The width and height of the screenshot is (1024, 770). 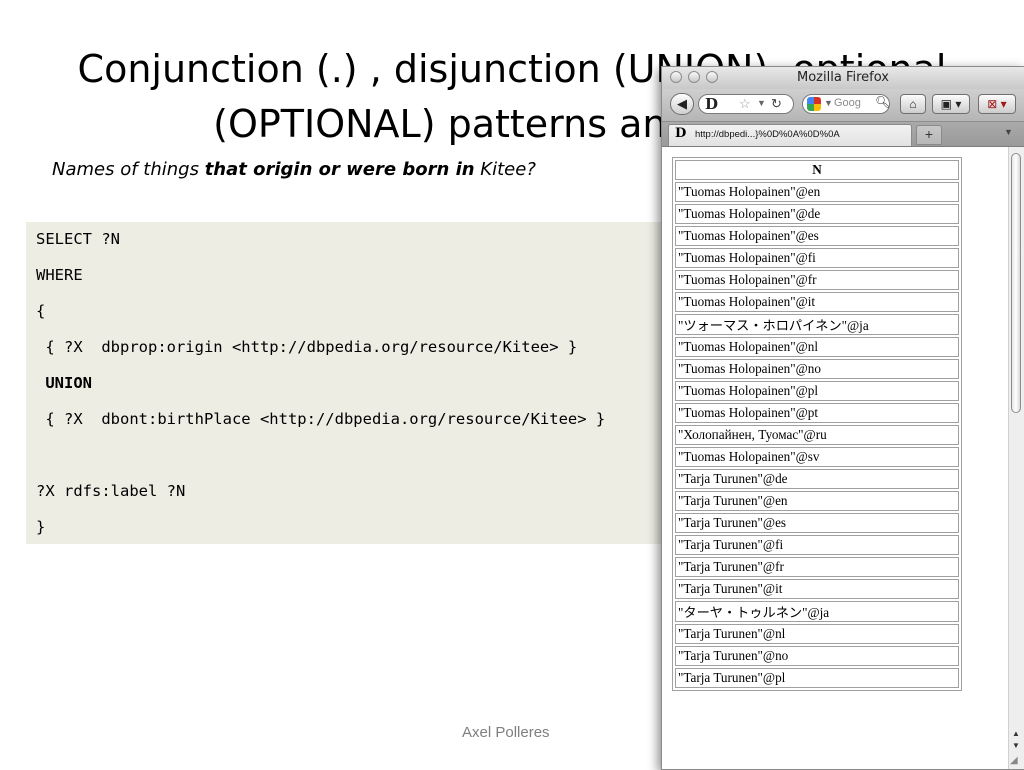 I want to click on table-row: "Tuomas Holopainen"@it, so click(x=817, y=302).